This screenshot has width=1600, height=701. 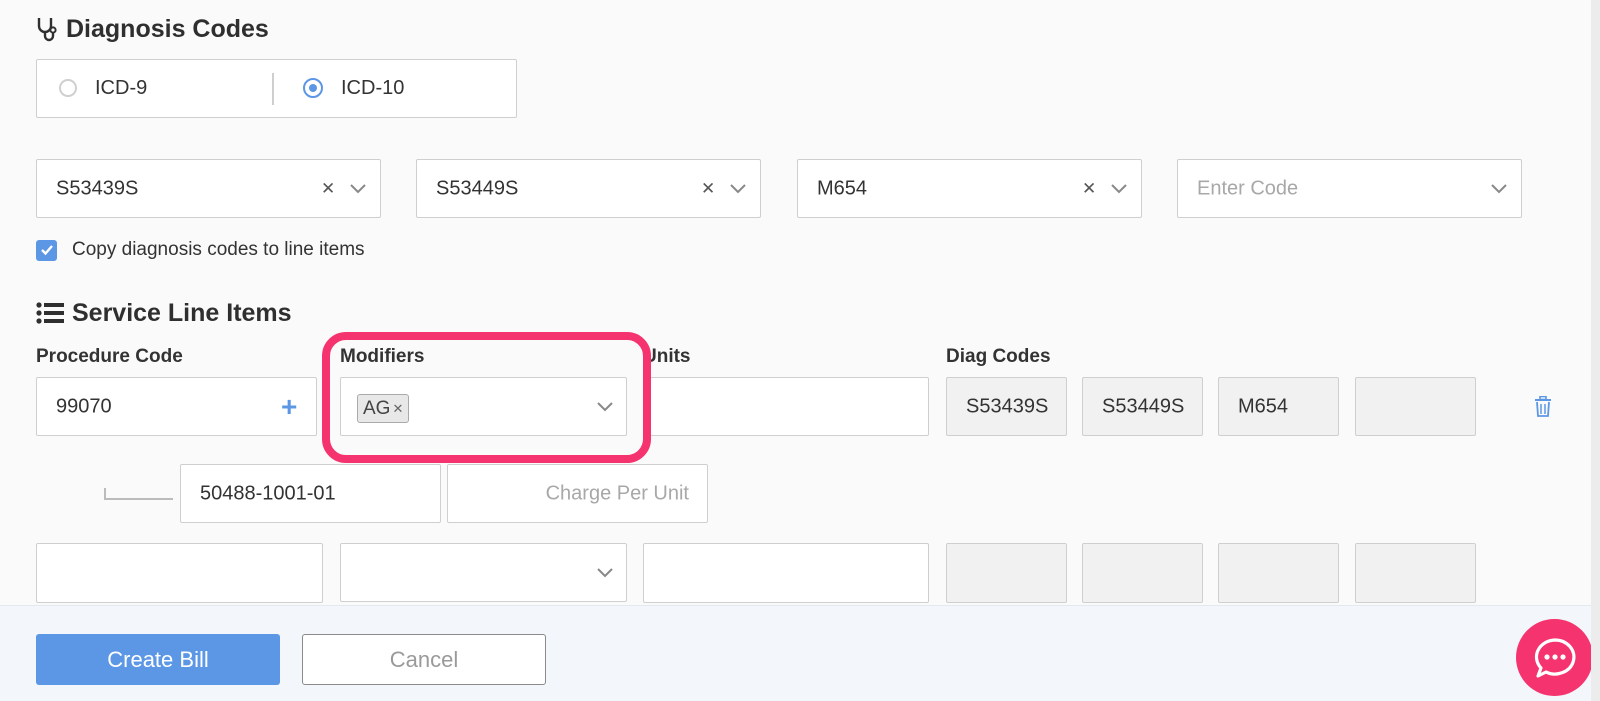 I want to click on chat-button, so click(x=1554, y=657).